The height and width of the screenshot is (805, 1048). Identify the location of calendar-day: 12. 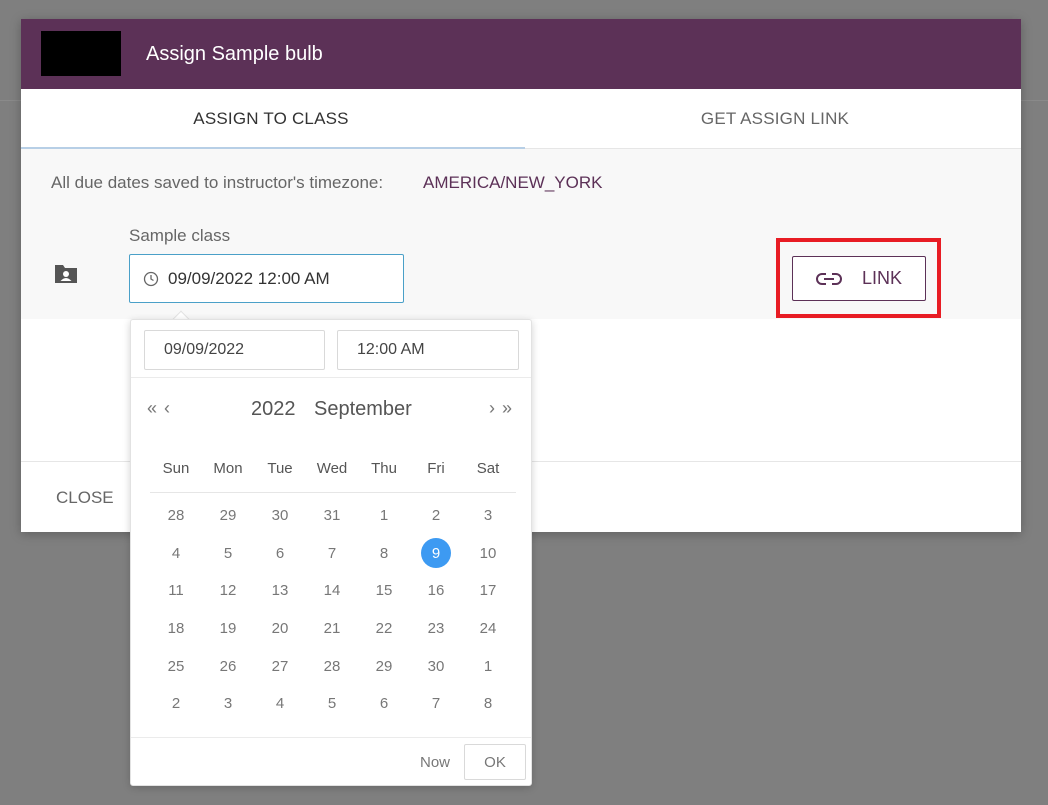
(228, 591).